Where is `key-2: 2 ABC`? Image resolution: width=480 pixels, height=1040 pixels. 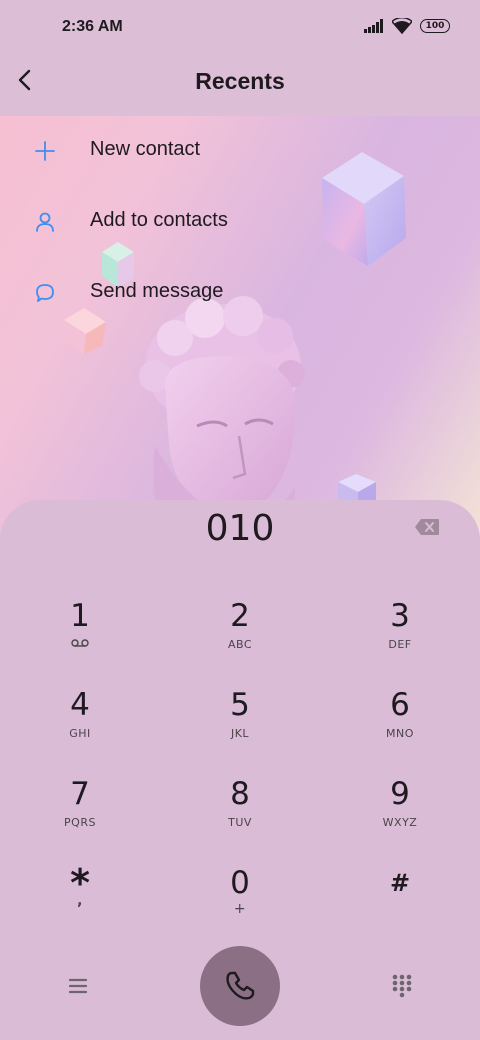 key-2: 2 ABC is located at coordinates (240, 634).